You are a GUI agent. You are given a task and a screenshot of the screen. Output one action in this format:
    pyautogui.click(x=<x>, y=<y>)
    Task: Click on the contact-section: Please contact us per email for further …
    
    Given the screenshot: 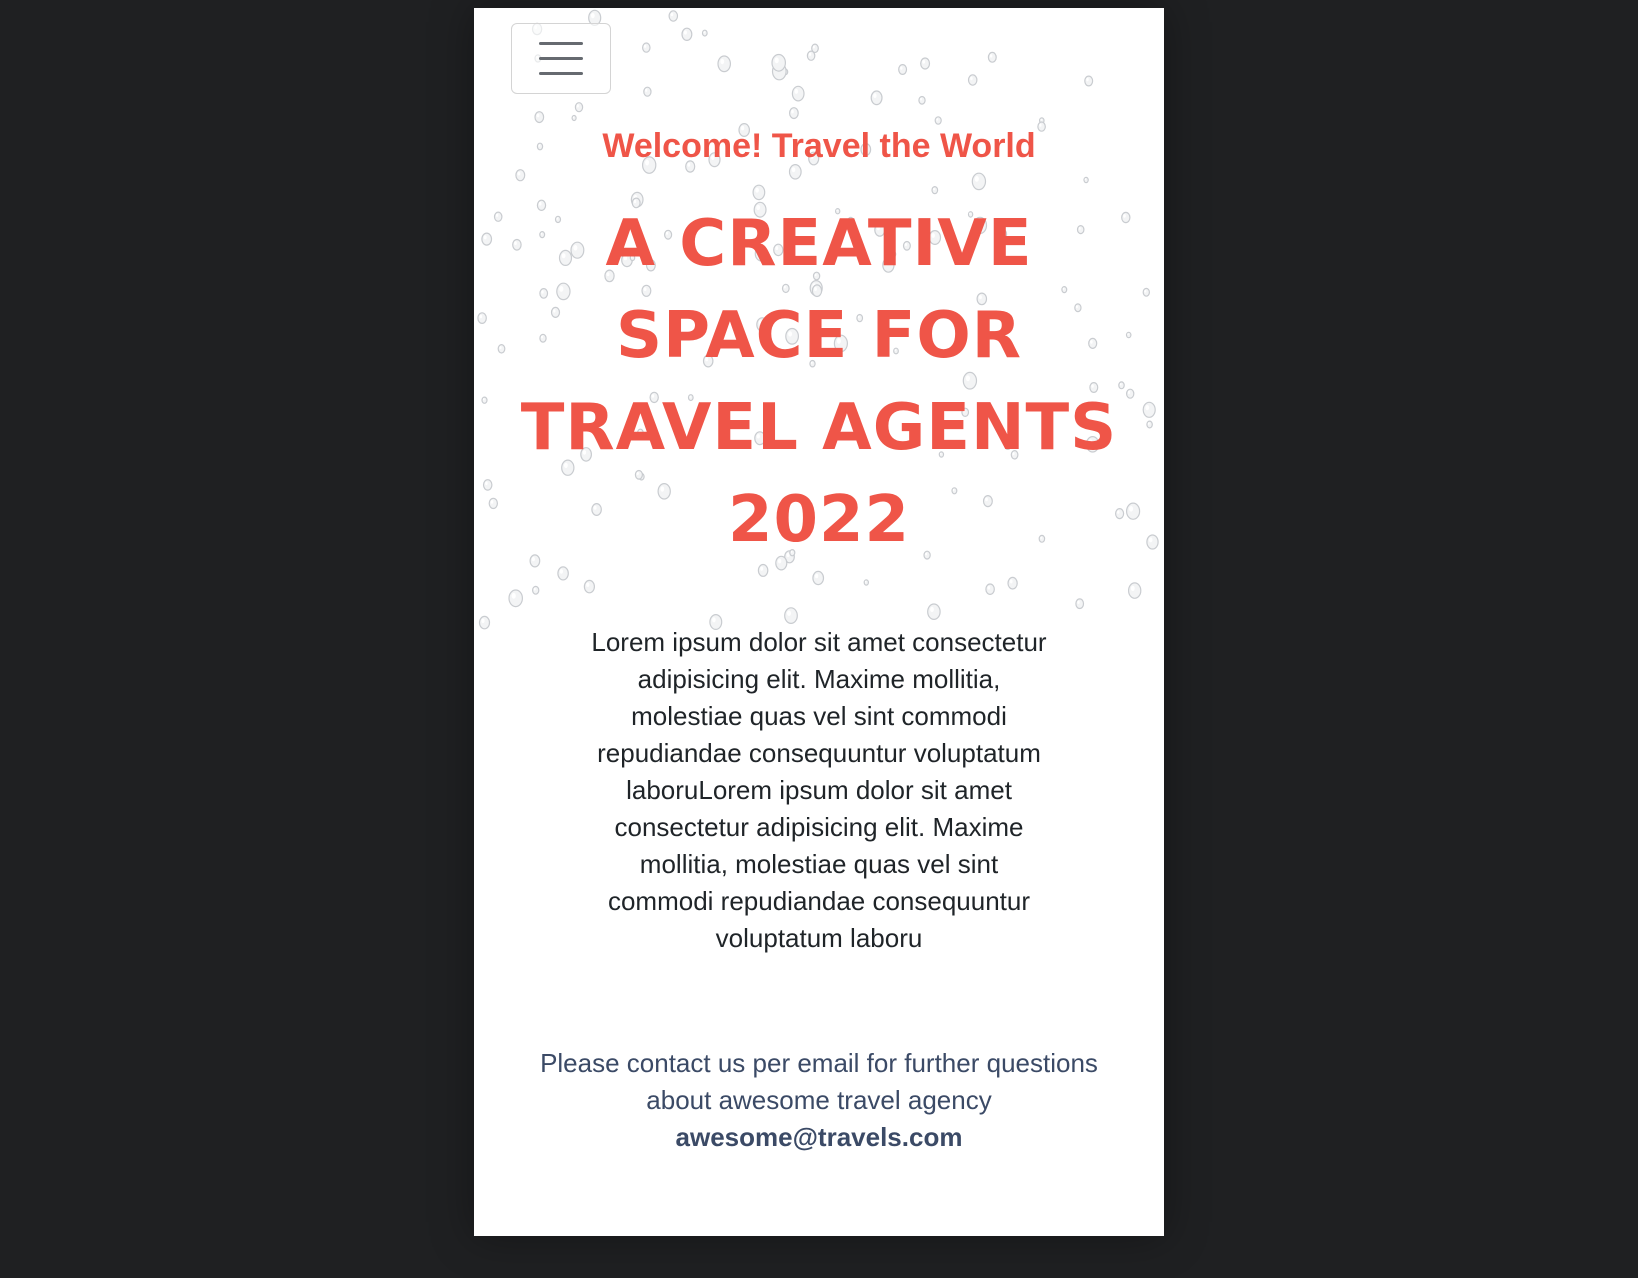 What is the action you would take?
    pyautogui.click(x=819, y=1100)
    